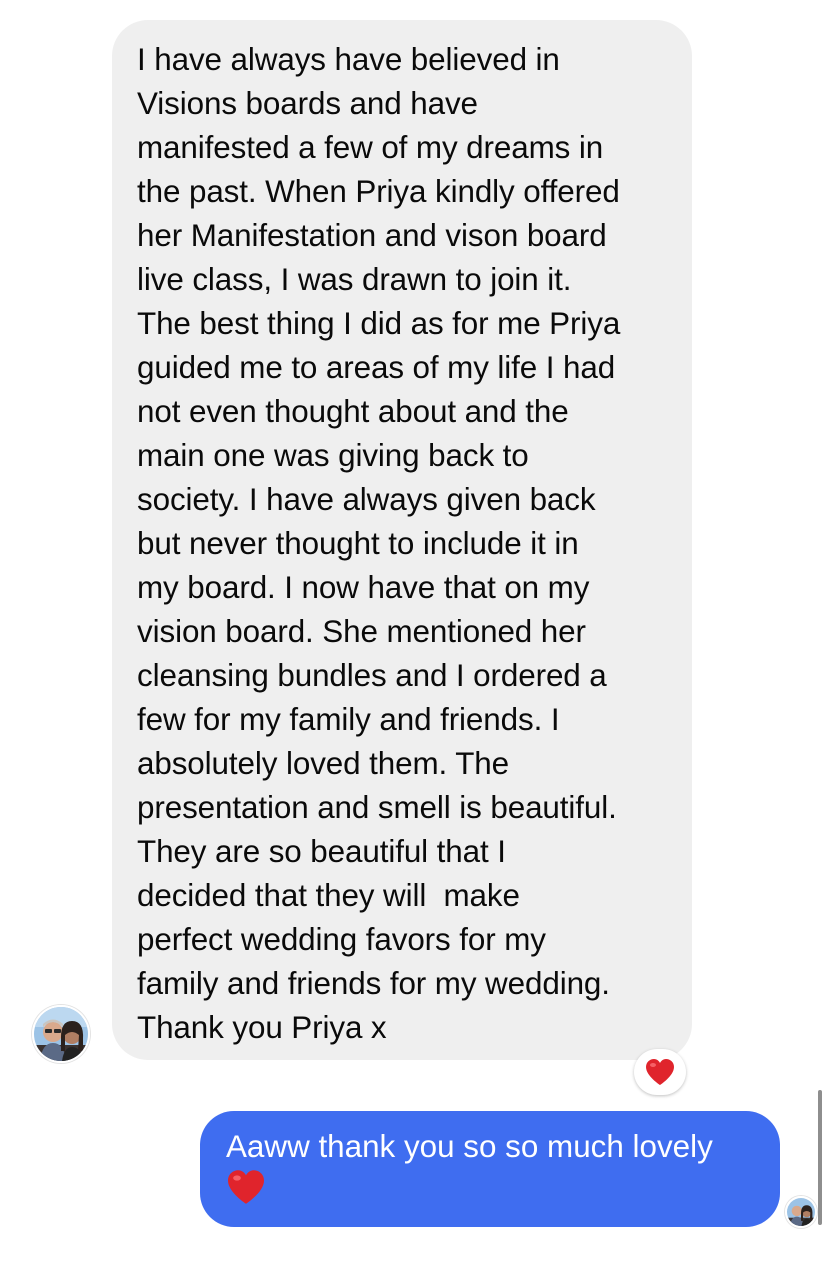  Describe the element at coordinates (372, 235) in the screenshot. I see `message-line: her Manifestation and vison board` at that location.